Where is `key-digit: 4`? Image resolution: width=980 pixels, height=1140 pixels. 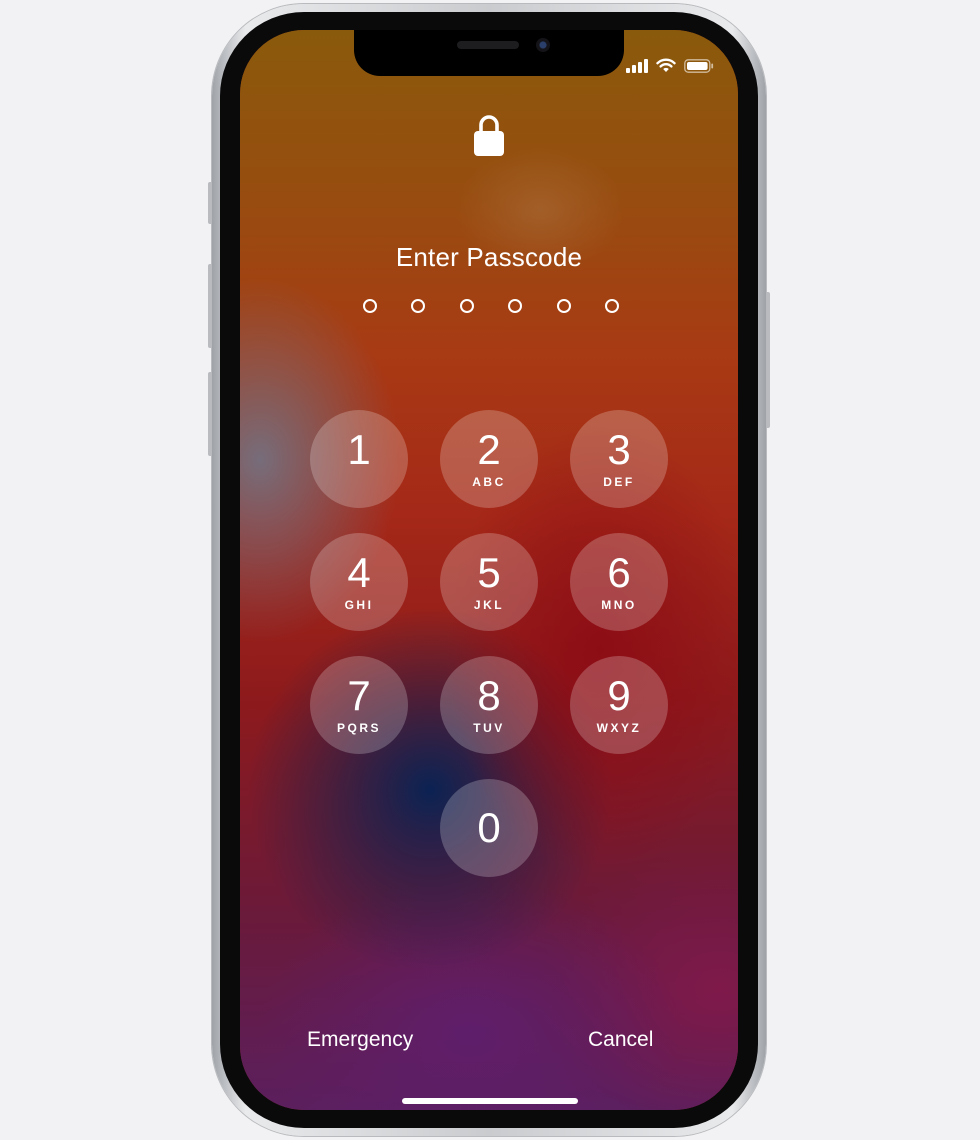
key-digit: 4 is located at coordinates (359, 572).